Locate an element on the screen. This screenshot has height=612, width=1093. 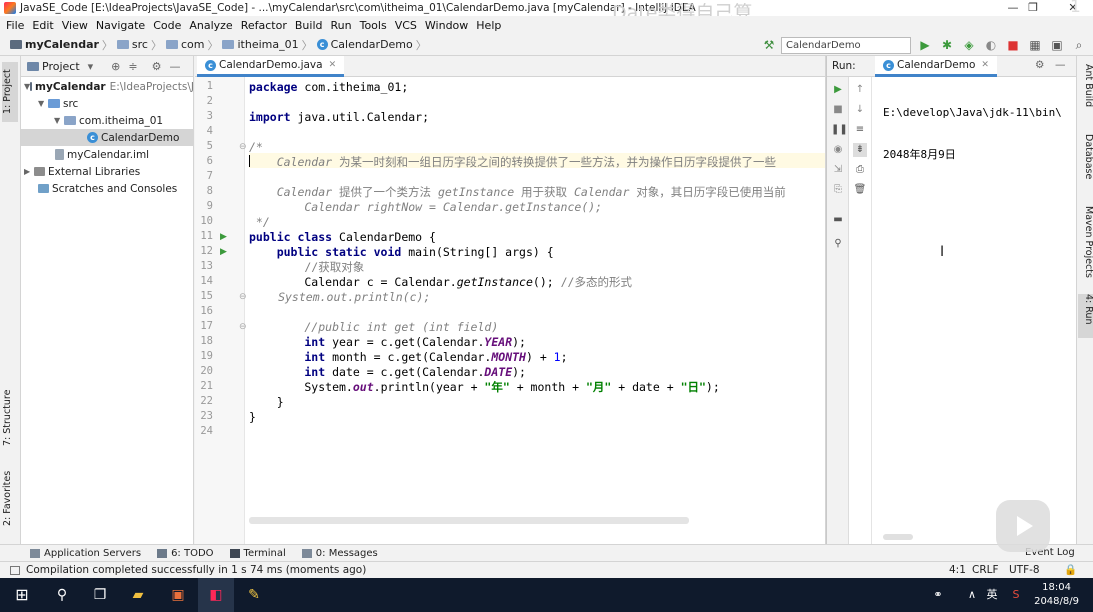
restore-button: ❐ is located at coordinates (1033, 8).